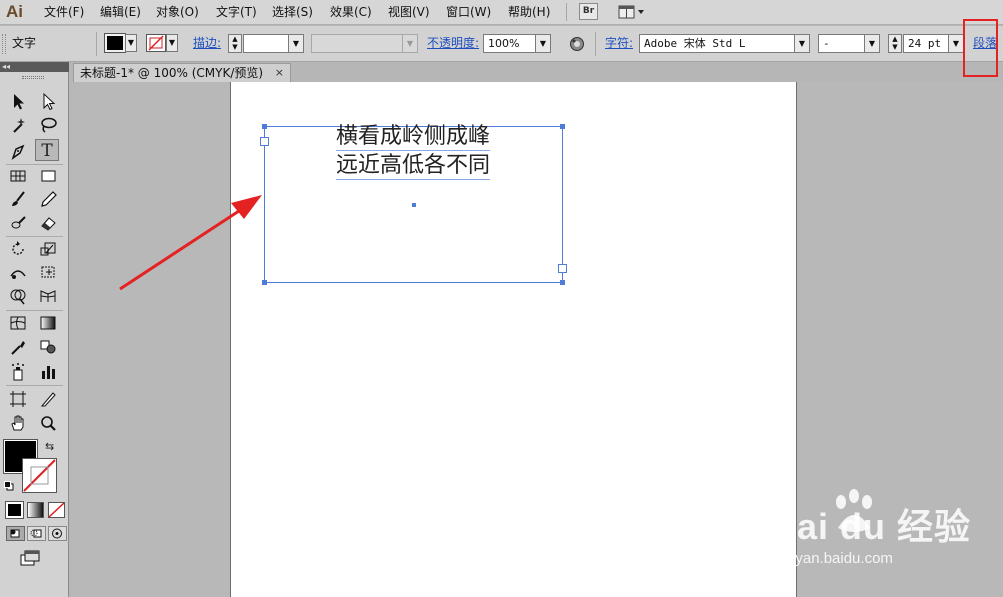 The height and width of the screenshot is (597, 1003). I want to click on annotation-highlight-box, so click(980, 48).